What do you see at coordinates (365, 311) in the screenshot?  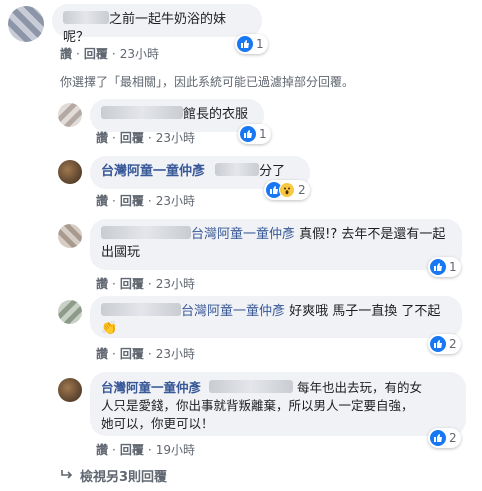 I see `comment-text: 好爽哦 馬子一直換 了不起` at bounding box center [365, 311].